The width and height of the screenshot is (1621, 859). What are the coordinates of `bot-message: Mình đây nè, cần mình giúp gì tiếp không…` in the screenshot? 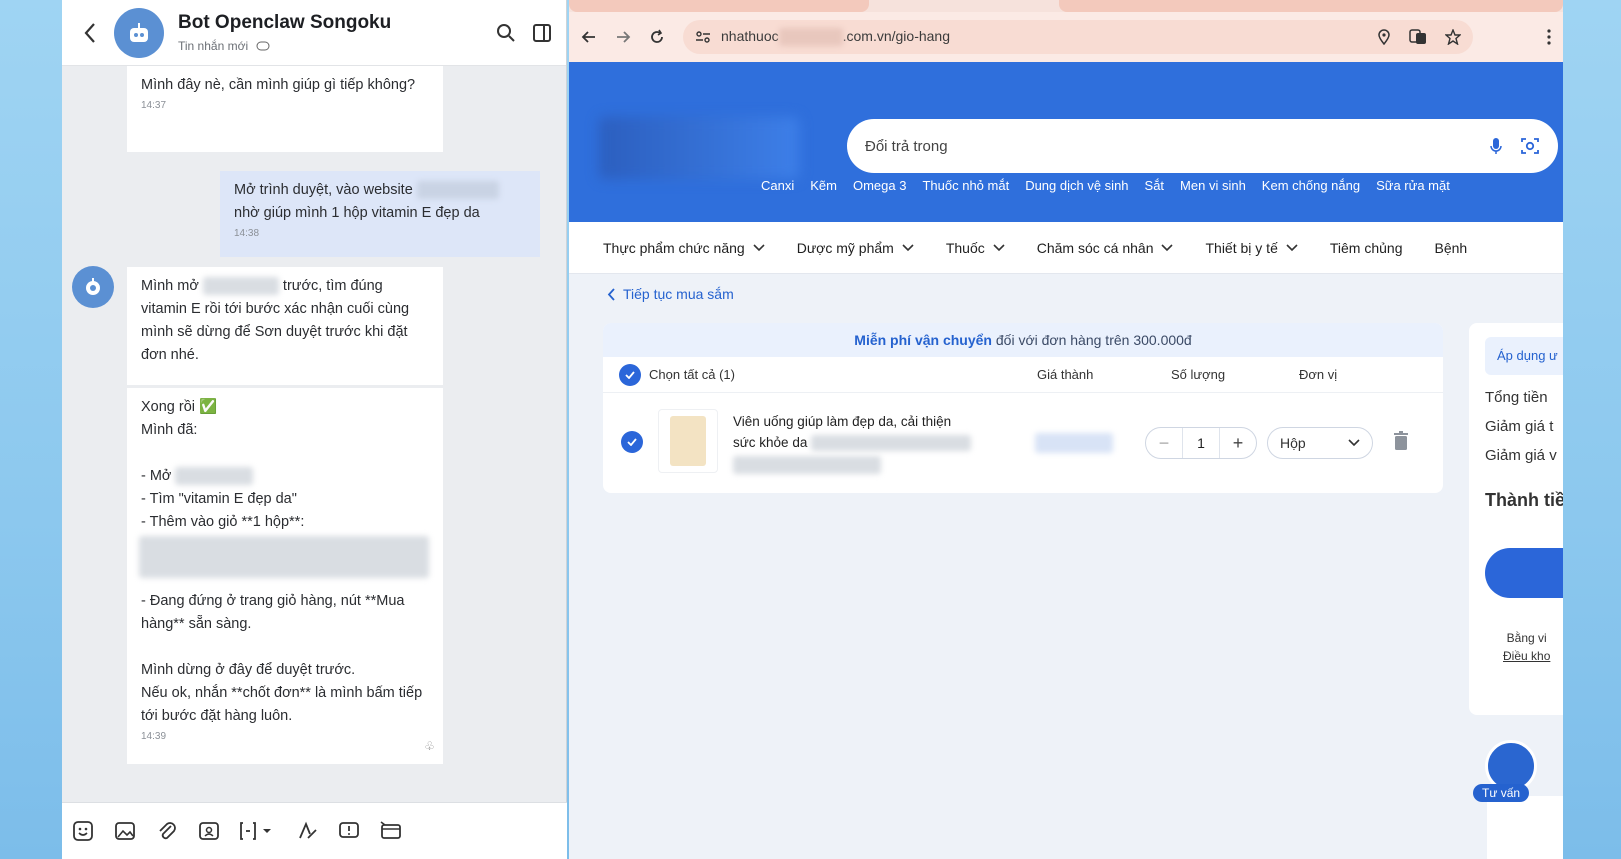 It's located at (285, 109).